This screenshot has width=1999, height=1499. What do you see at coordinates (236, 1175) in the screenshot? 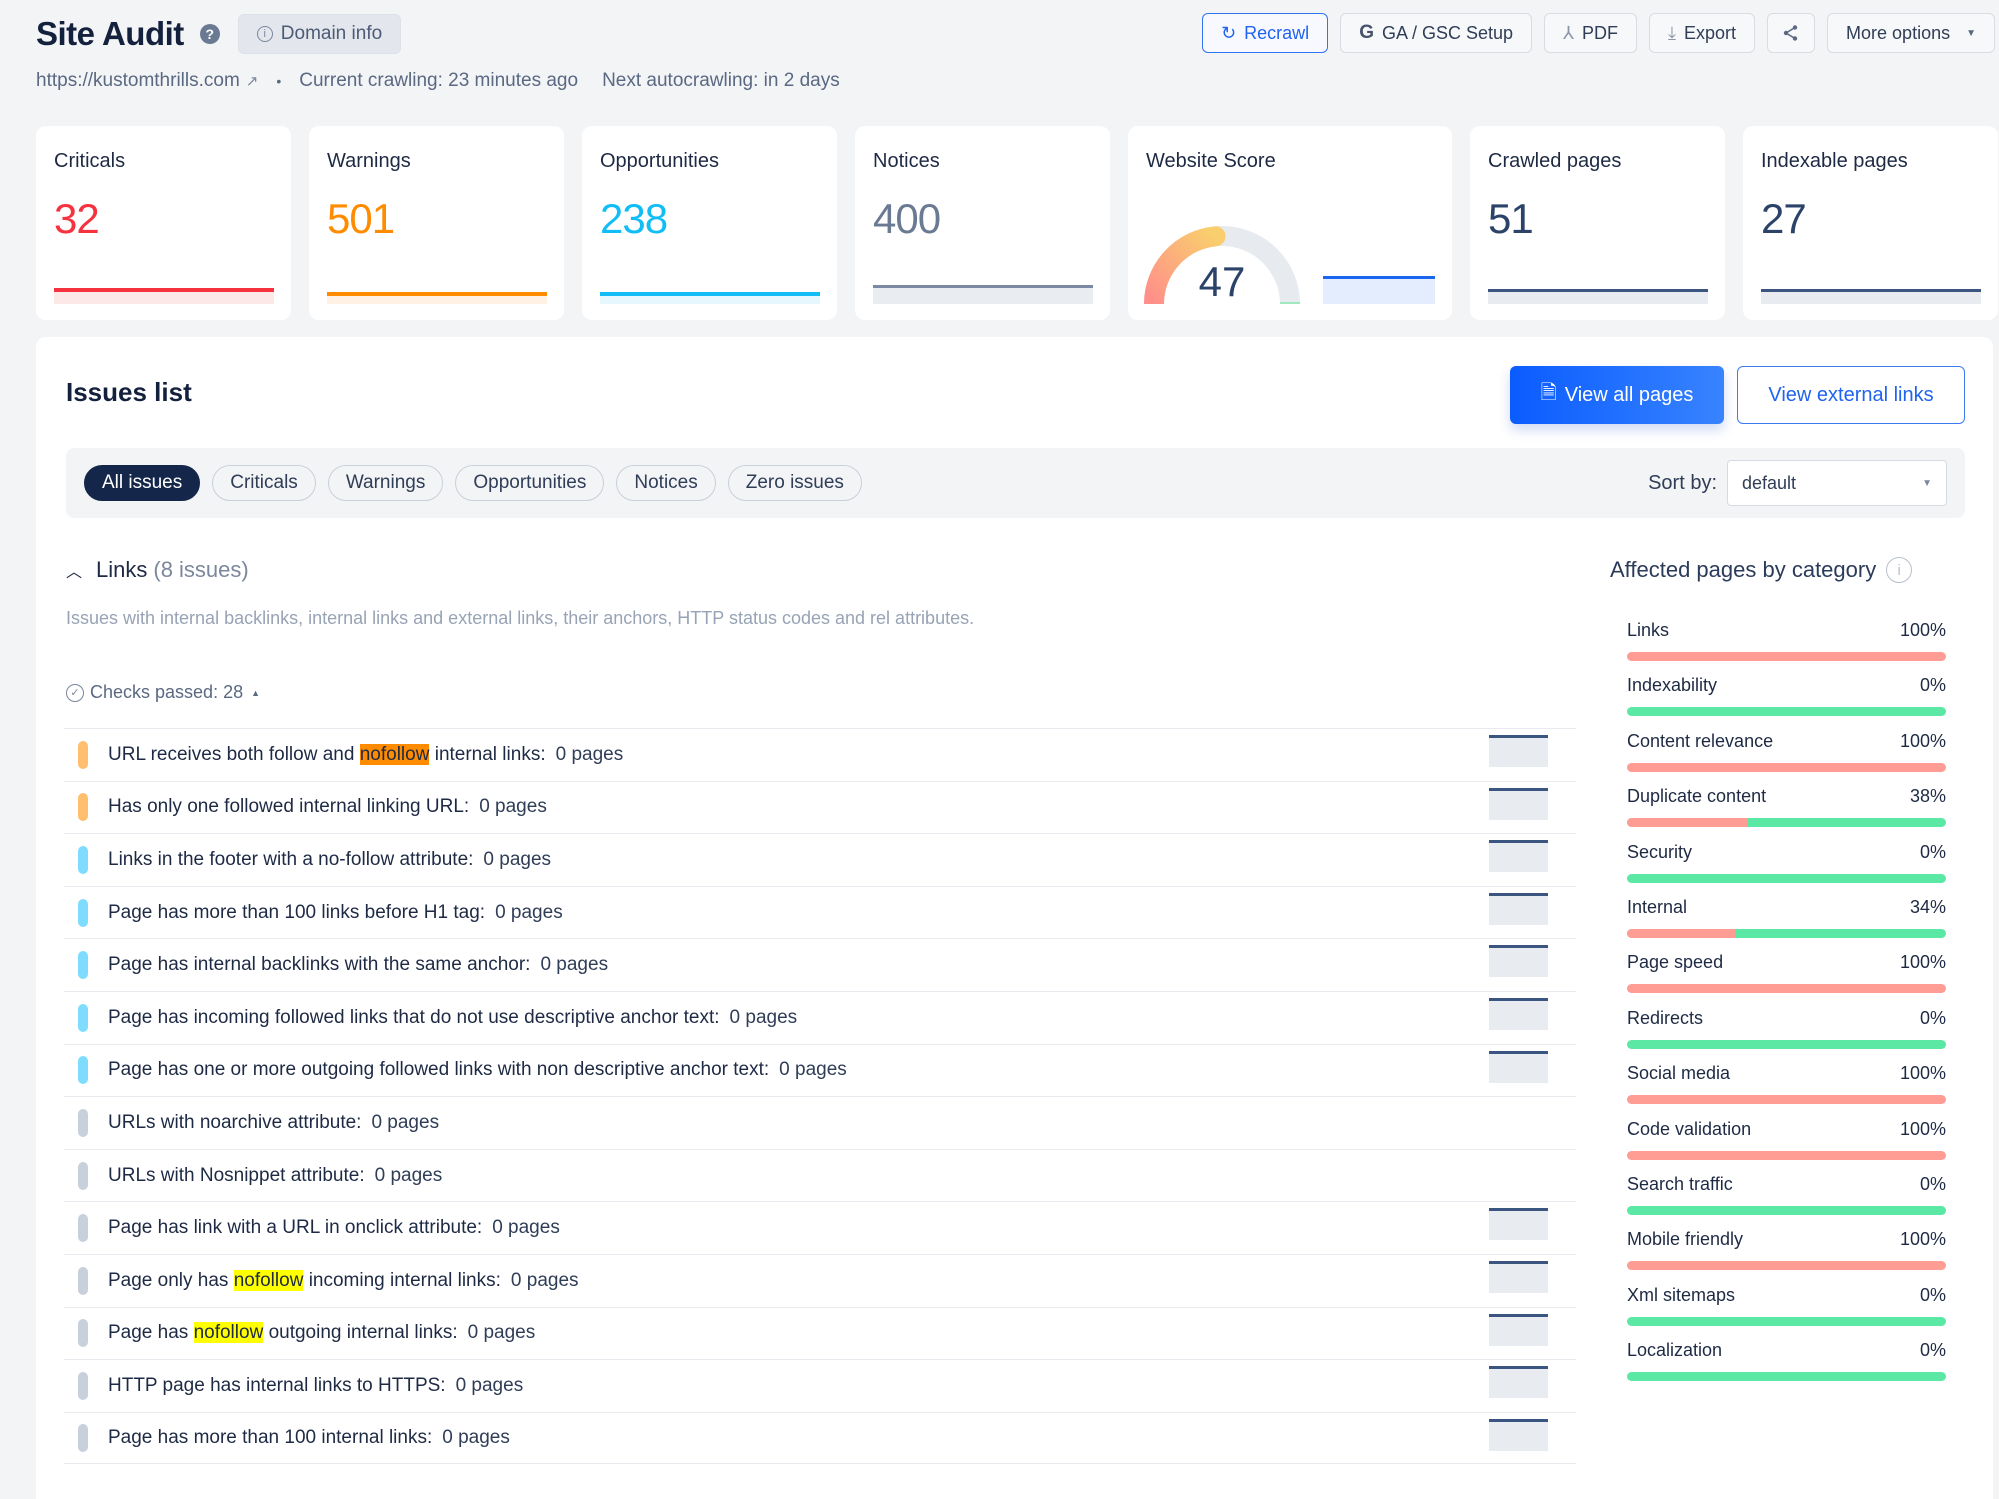
I see `issue-text: URLs with Nosnippet attribute:` at bounding box center [236, 1175].